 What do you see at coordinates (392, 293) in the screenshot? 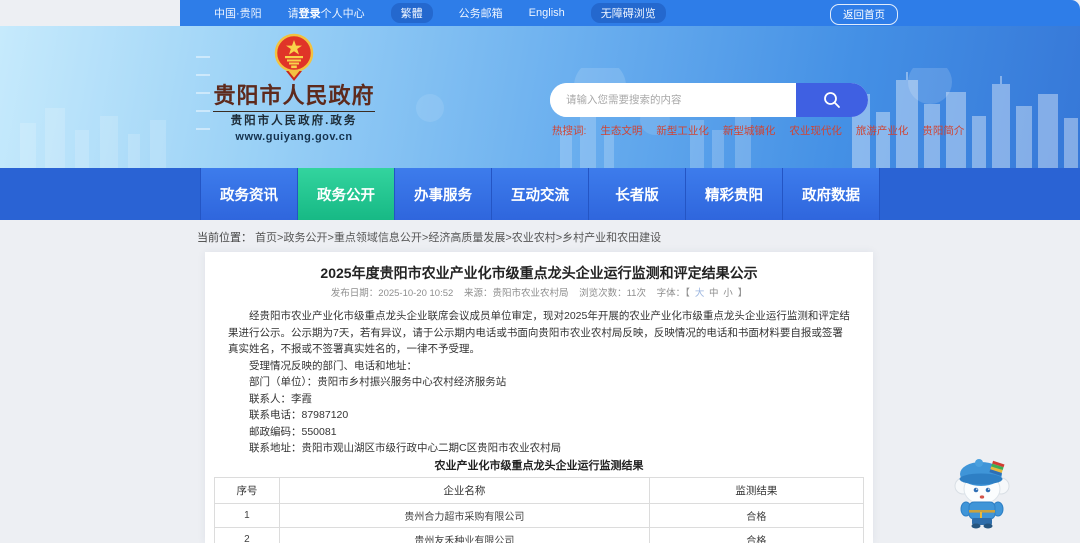
I see `publish-date: 发布日期：2025-10-20 10:52` at bounding box center [392, 293].